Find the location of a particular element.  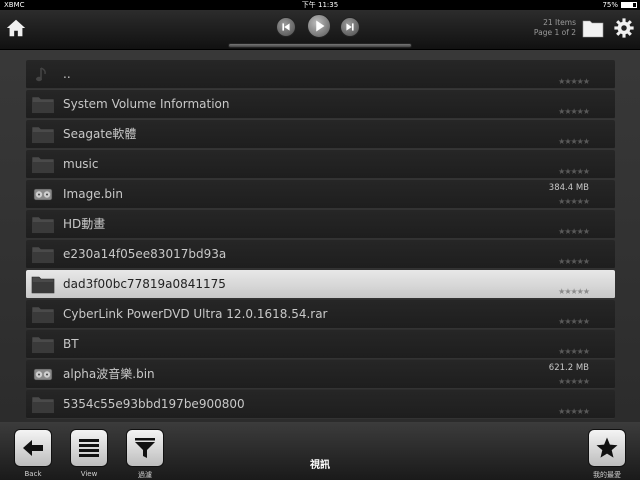

file-row: dad3f00bc77819a0841175 ★★★★★ is located at coordinates (320, 284).